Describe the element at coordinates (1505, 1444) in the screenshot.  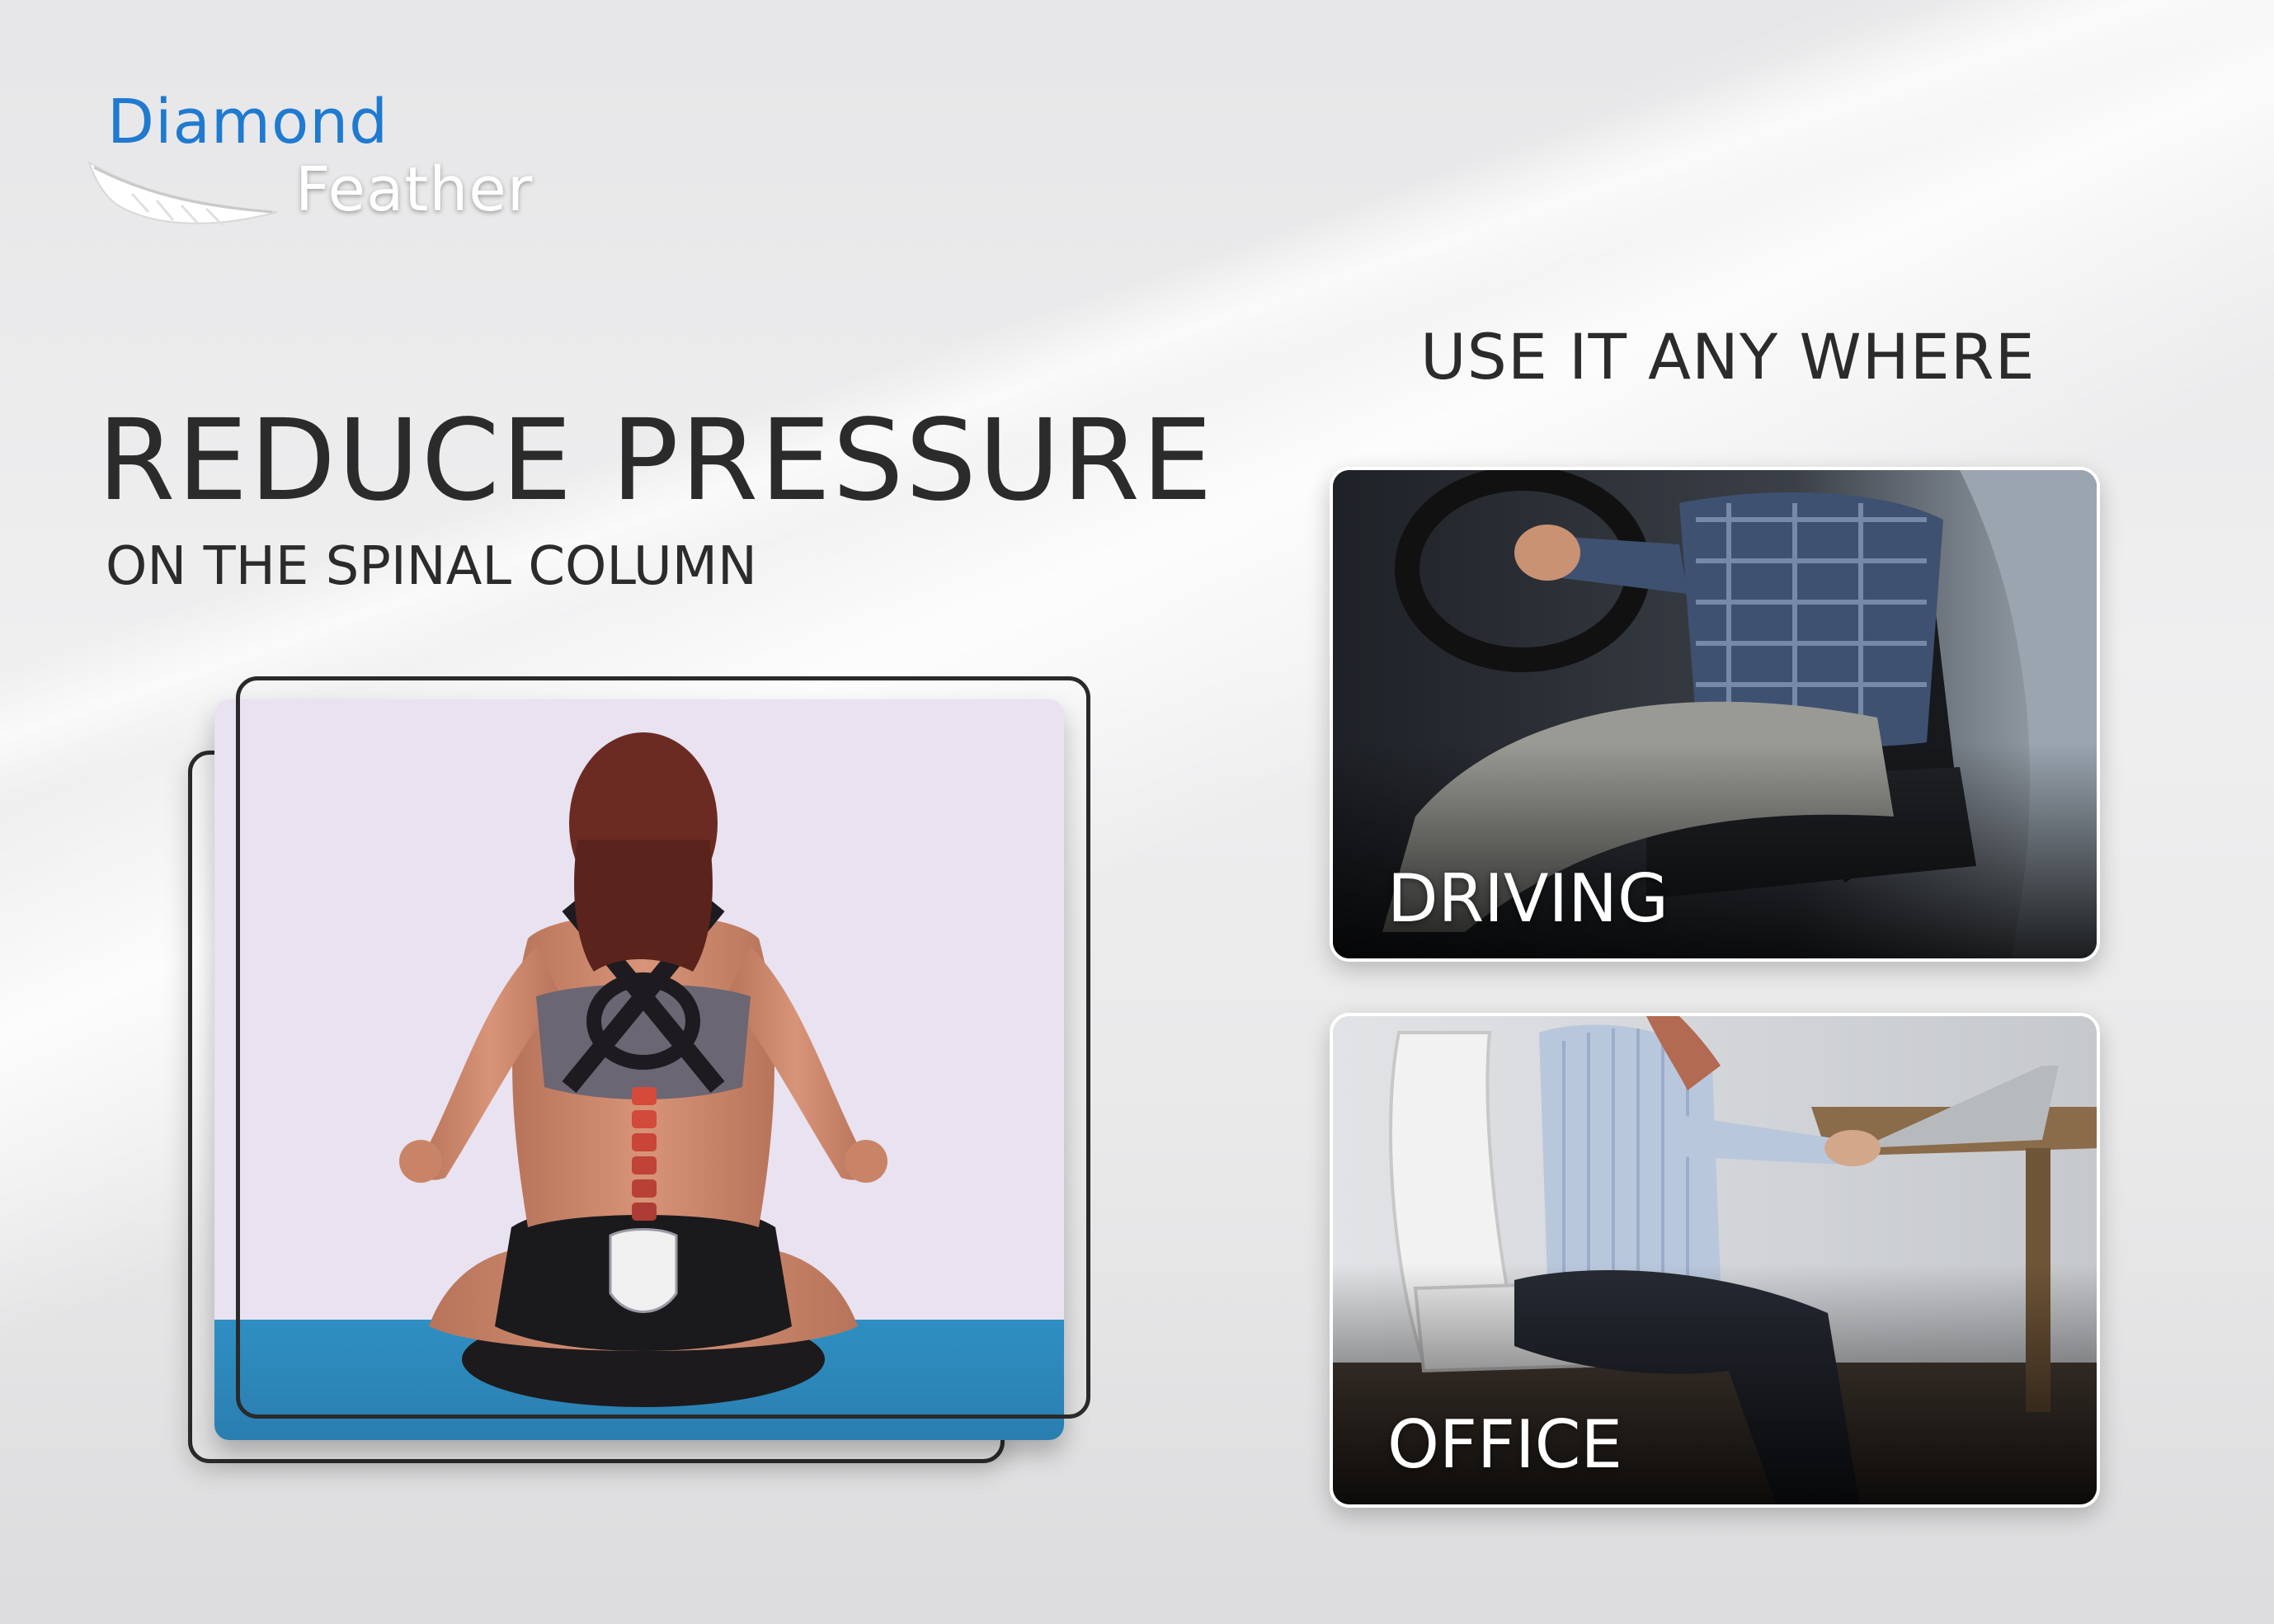
I see `office-label: OFFICE` at that location.